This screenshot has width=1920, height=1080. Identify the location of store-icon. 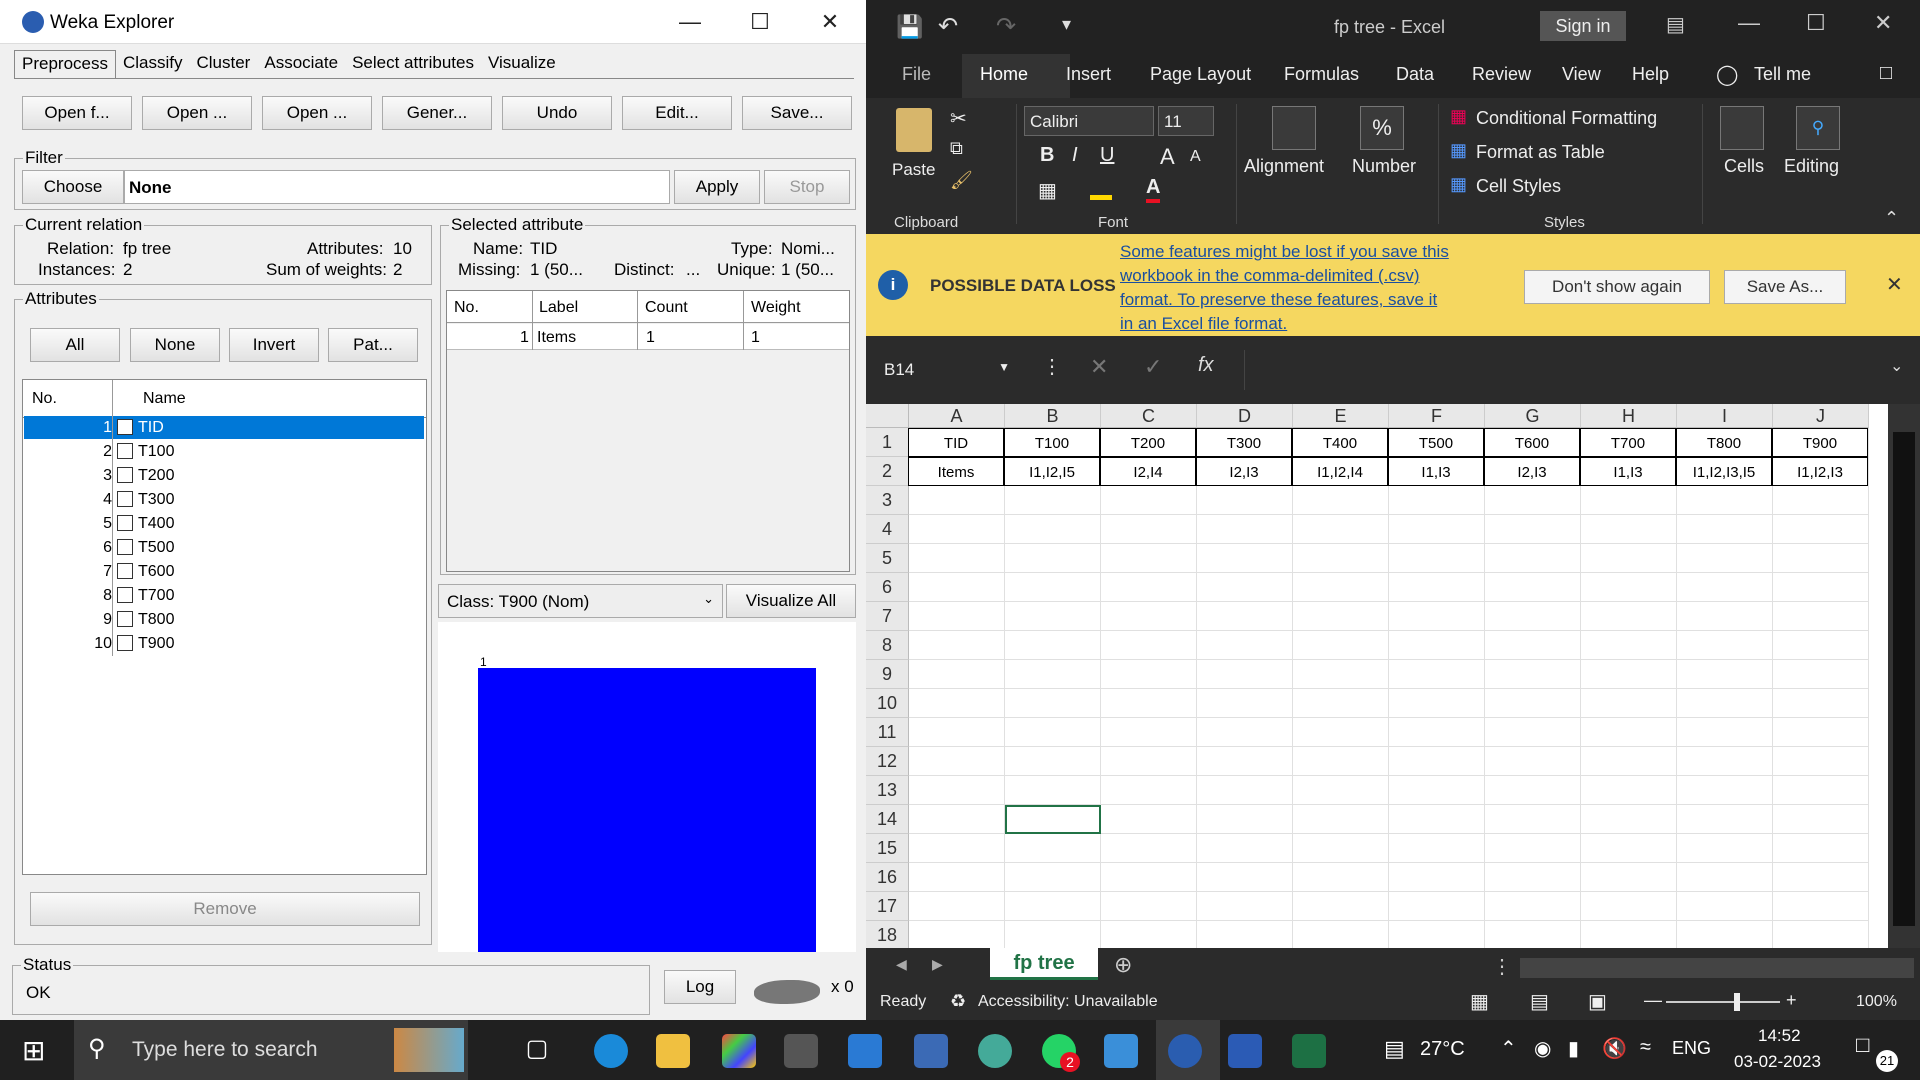
(739, 1051).